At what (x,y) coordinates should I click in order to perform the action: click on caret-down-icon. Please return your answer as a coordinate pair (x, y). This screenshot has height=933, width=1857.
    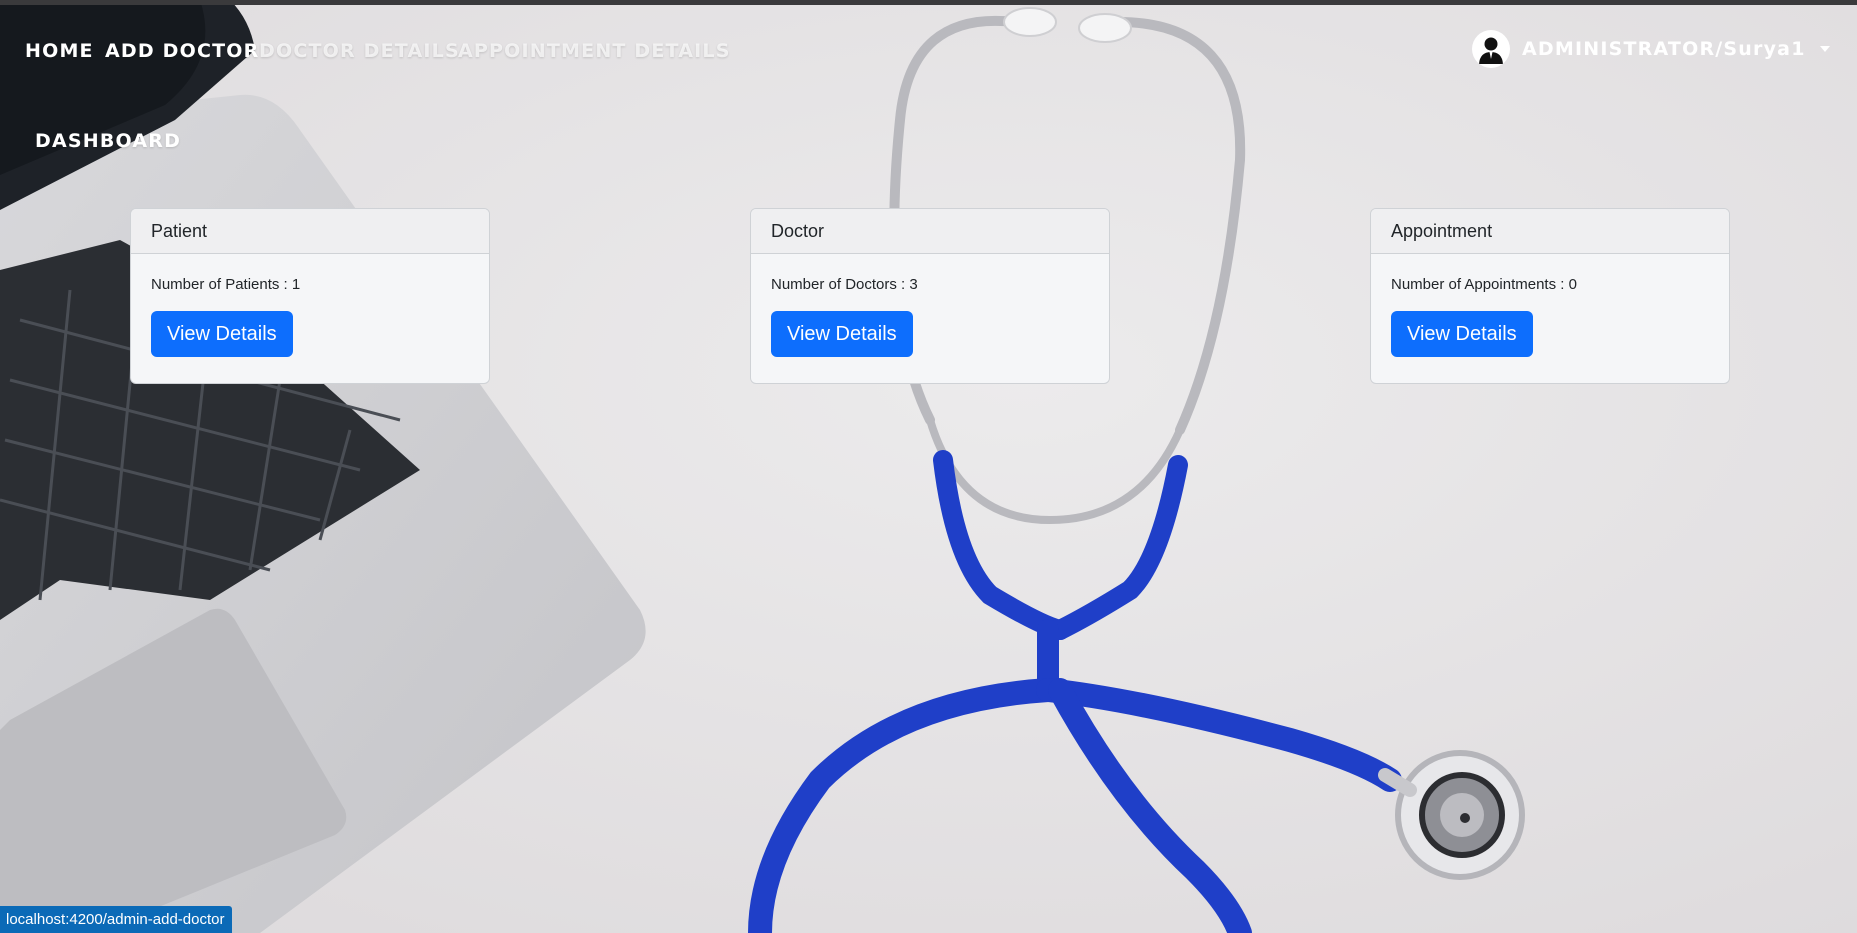
    Looking at the image, I should click on (1824, 49).